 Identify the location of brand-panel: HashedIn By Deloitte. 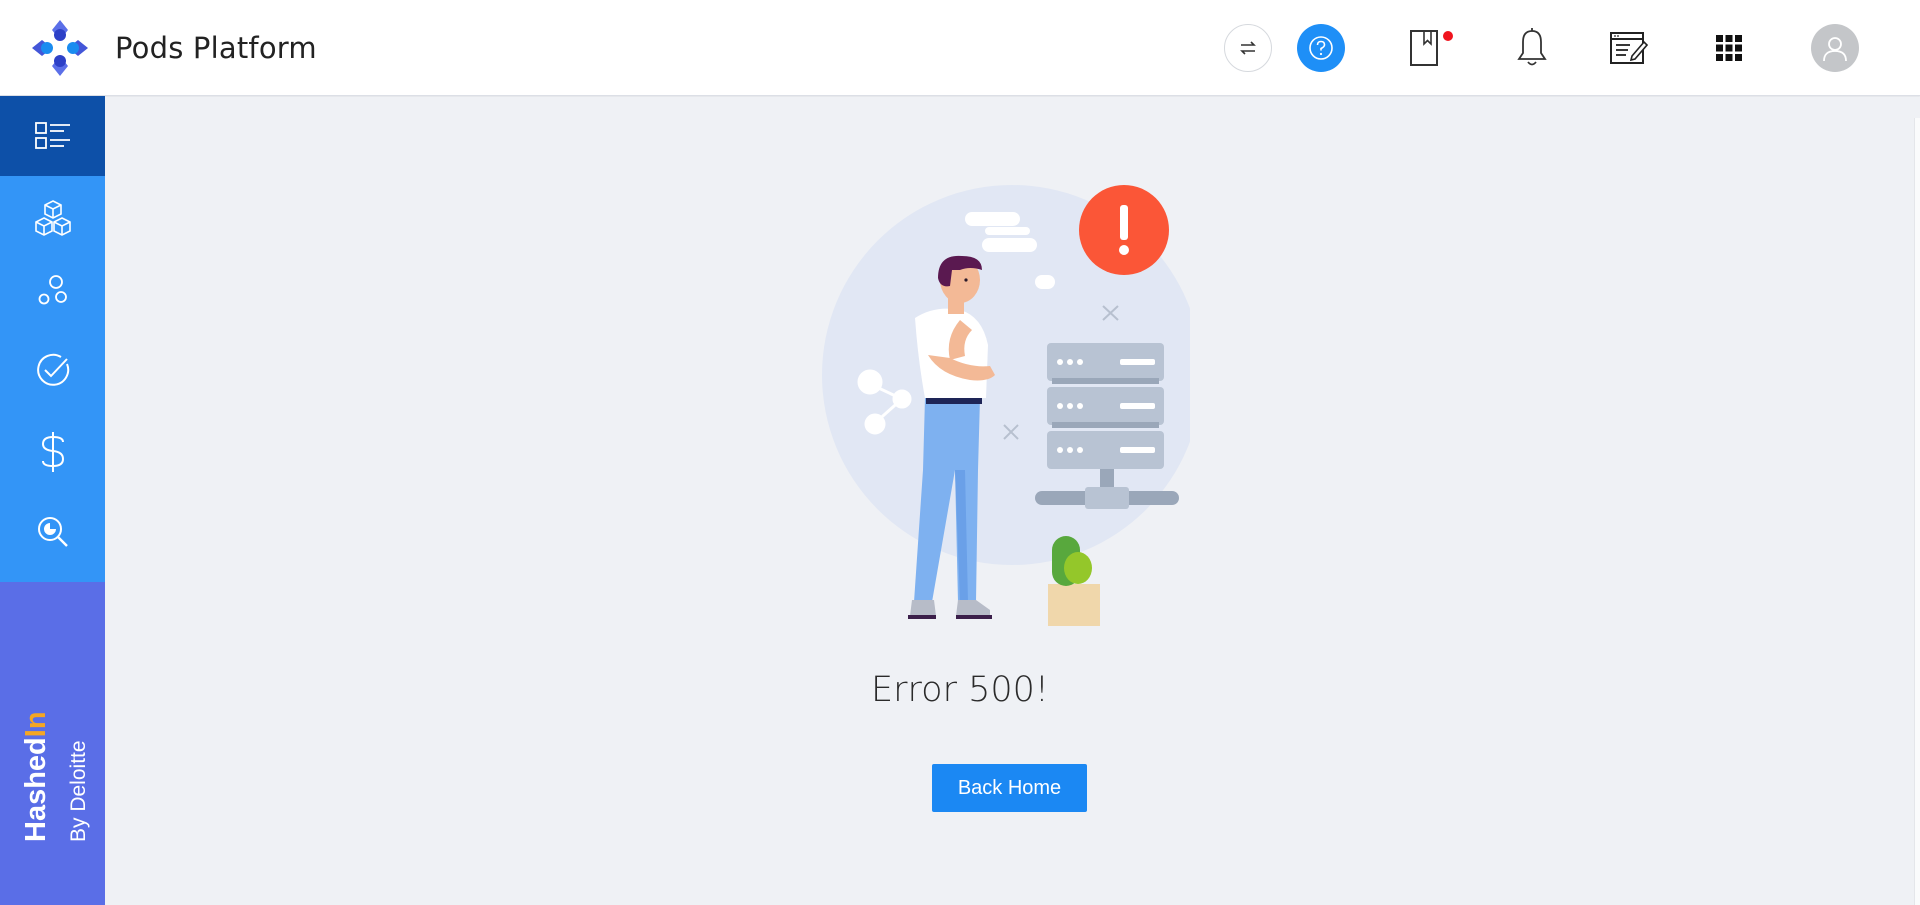
(52, 743).